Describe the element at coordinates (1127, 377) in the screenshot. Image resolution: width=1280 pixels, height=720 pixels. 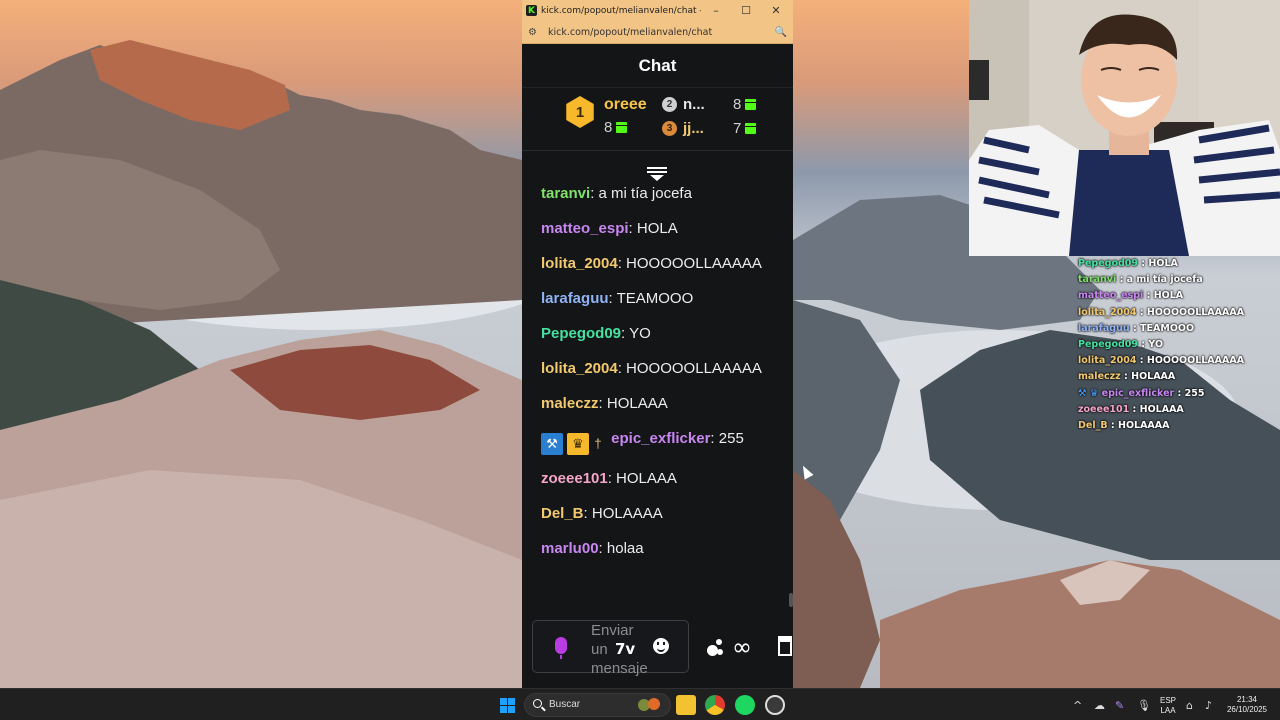
I see `overlay-chat-line: maleczz : HOLAAA` at that location.